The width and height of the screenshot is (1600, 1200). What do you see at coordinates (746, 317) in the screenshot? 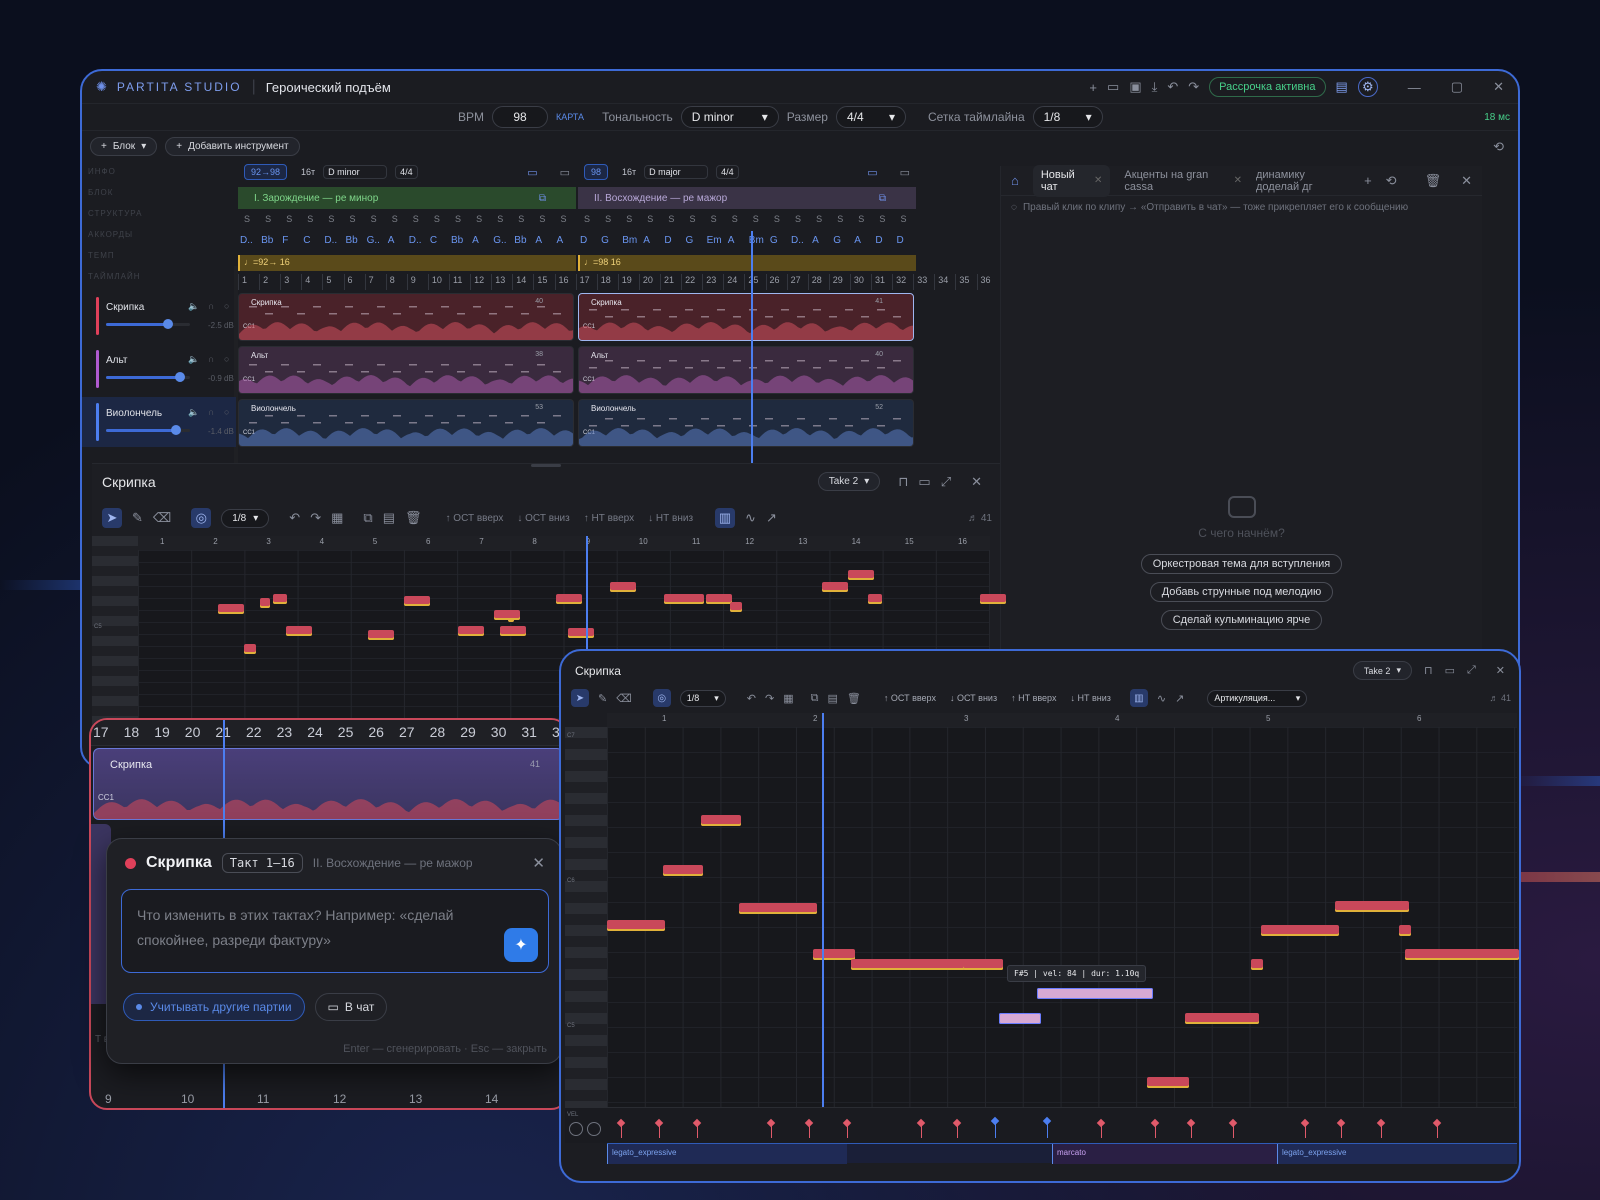
I see `track-clip: Скрипка41CC1` at bounding box center [746, 317].